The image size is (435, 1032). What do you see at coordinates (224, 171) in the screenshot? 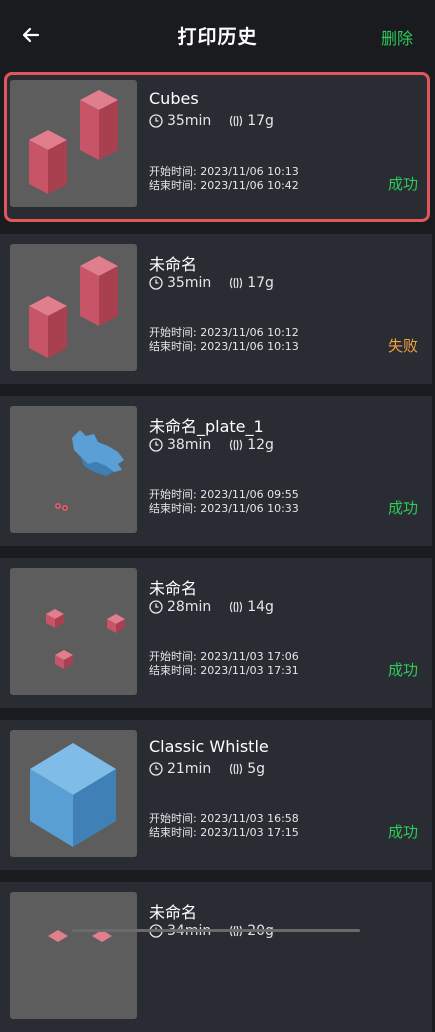
I see `start-time: 开始时间: 2023/11/06 10:13` at bounding box center [224, 171].